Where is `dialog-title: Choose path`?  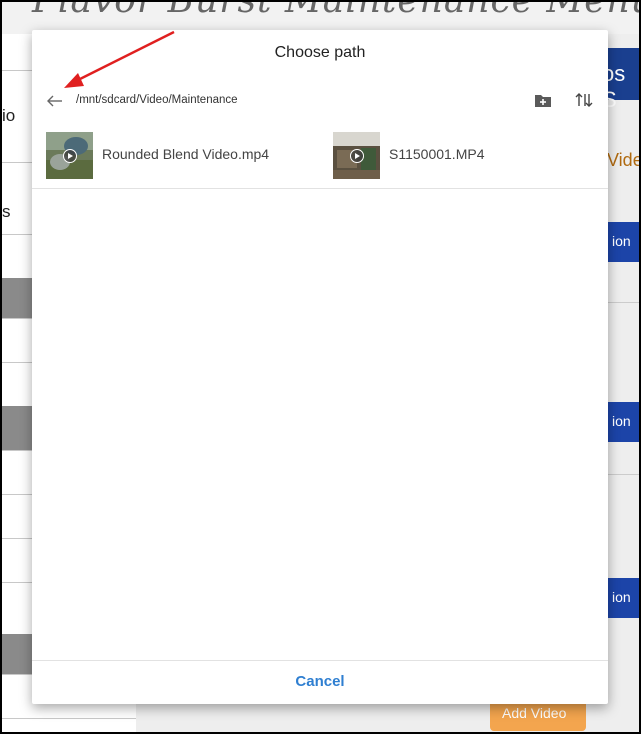 dialog-title: Choose path is located at coordinates (320, 52).